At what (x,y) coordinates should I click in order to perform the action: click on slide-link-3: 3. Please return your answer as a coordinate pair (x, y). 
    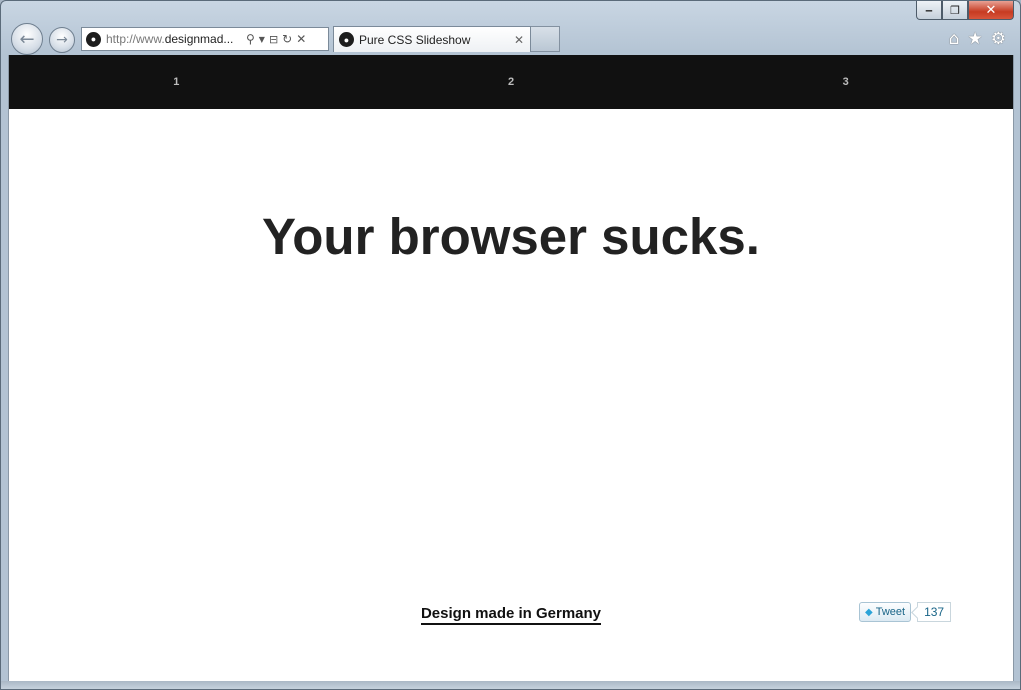
    Looking at the image, I should click on (845, 82).